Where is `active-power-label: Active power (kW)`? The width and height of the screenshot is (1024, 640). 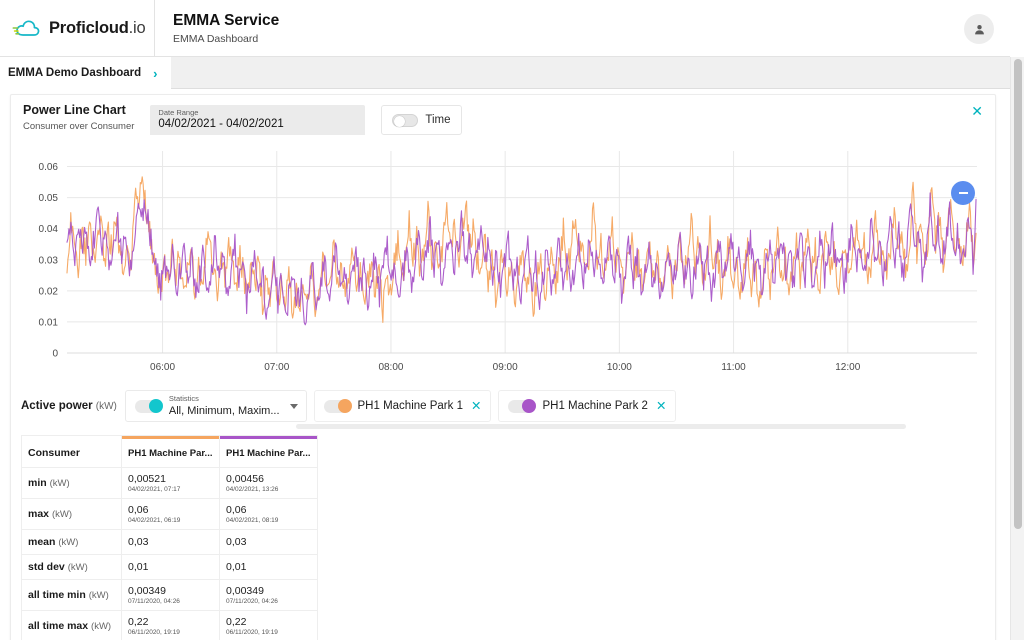
active-power-label: Active power (kW) is located at coordinates (69, 406).